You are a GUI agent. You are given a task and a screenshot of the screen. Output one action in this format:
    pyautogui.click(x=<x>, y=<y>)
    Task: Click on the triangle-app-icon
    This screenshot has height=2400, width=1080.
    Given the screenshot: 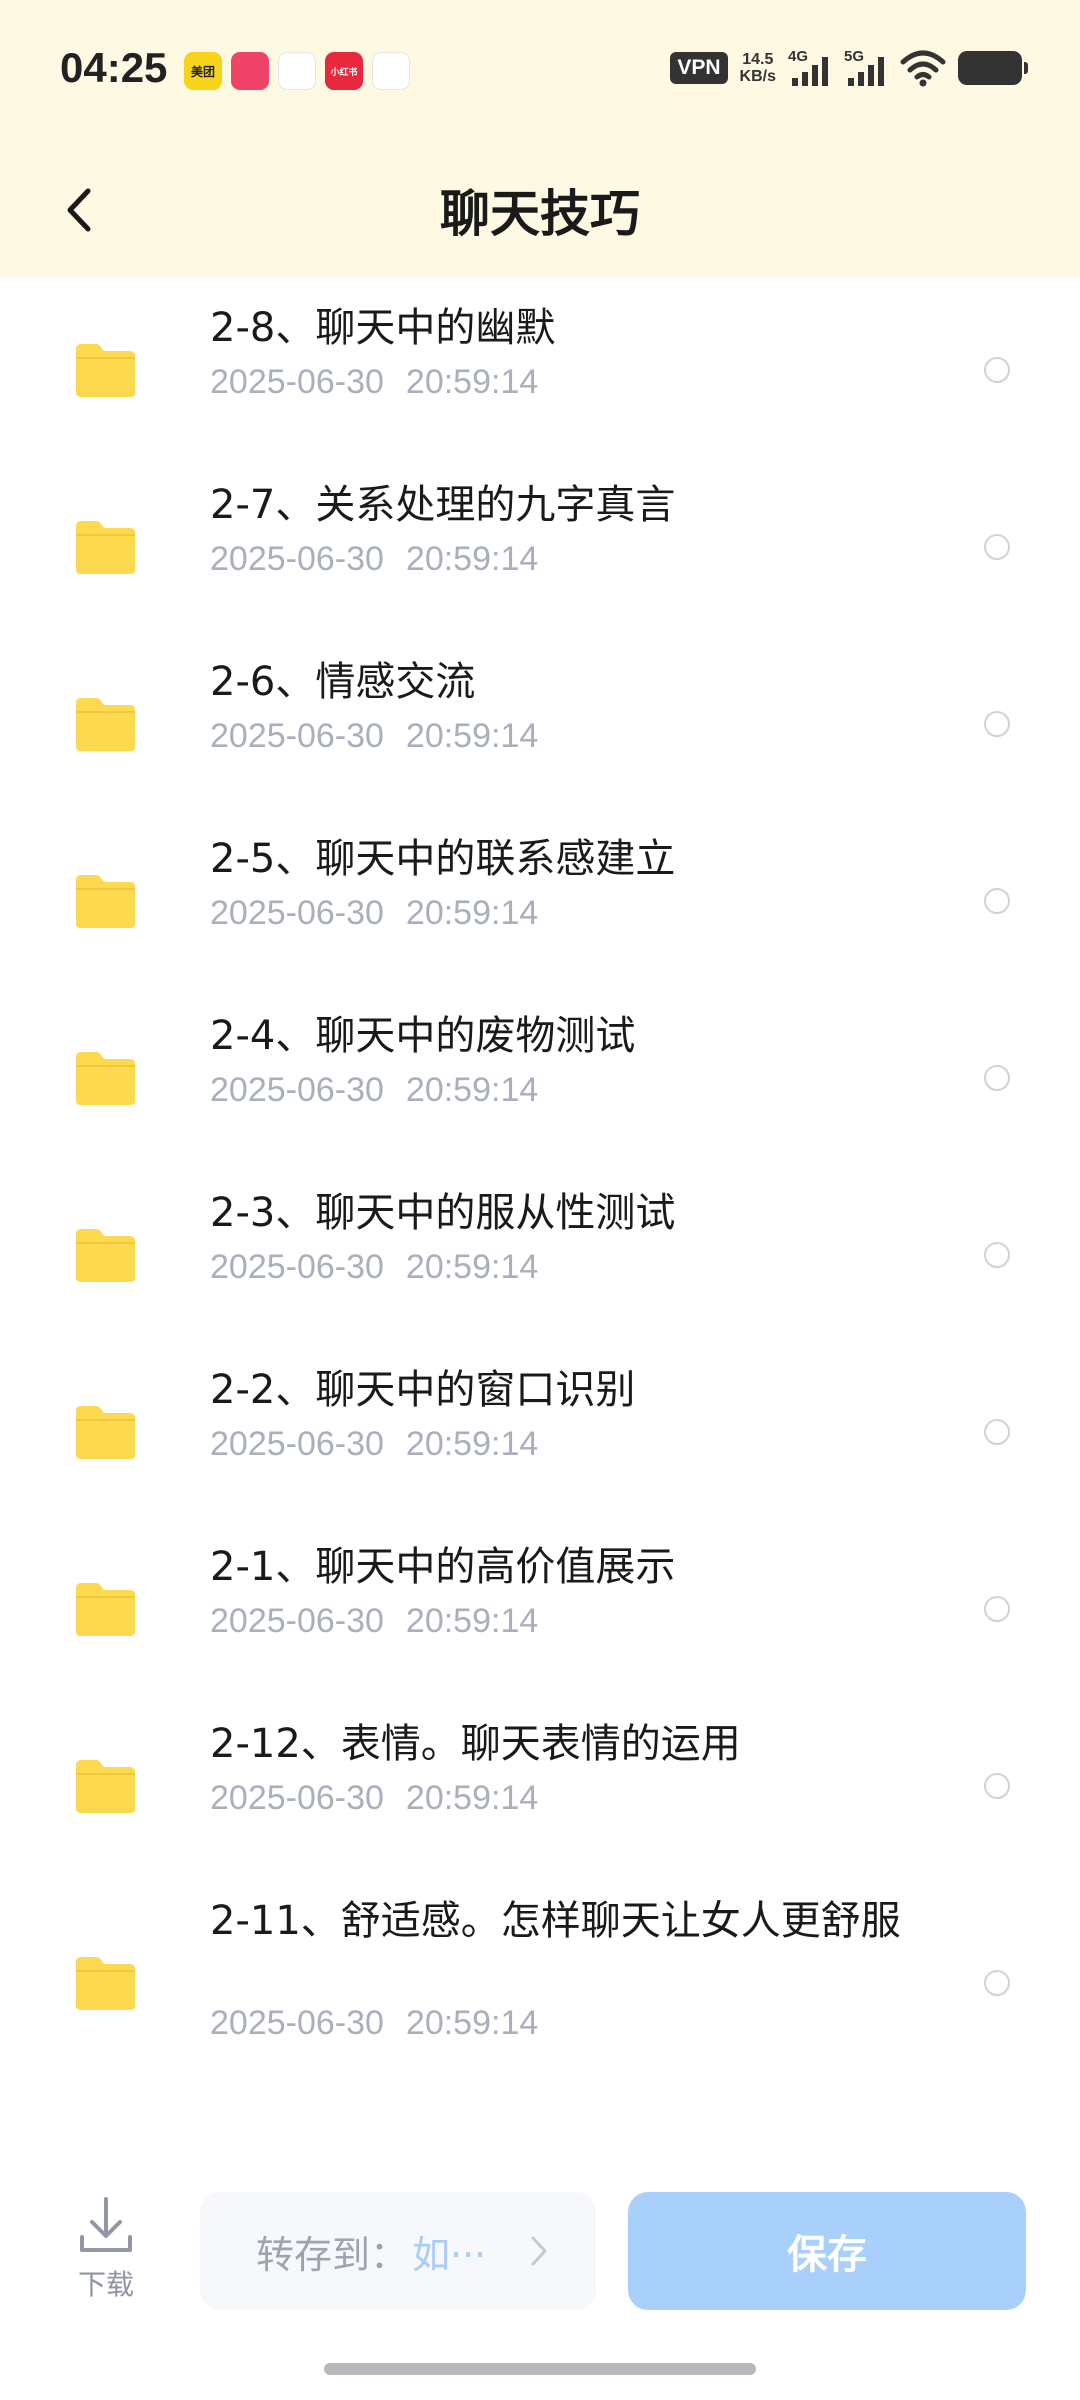 What is the action you would take?
    pyautogui.click(x=391, y=71)
    